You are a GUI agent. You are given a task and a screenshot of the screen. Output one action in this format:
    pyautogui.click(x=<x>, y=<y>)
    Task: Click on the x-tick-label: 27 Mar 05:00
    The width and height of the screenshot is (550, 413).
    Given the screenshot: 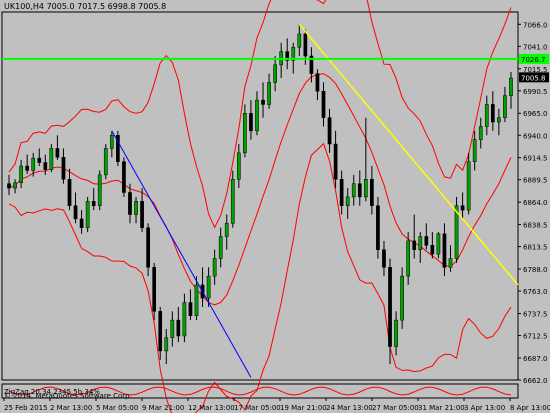 What is the action you would take?
    pyautogui.click(x=395, y=408)
    